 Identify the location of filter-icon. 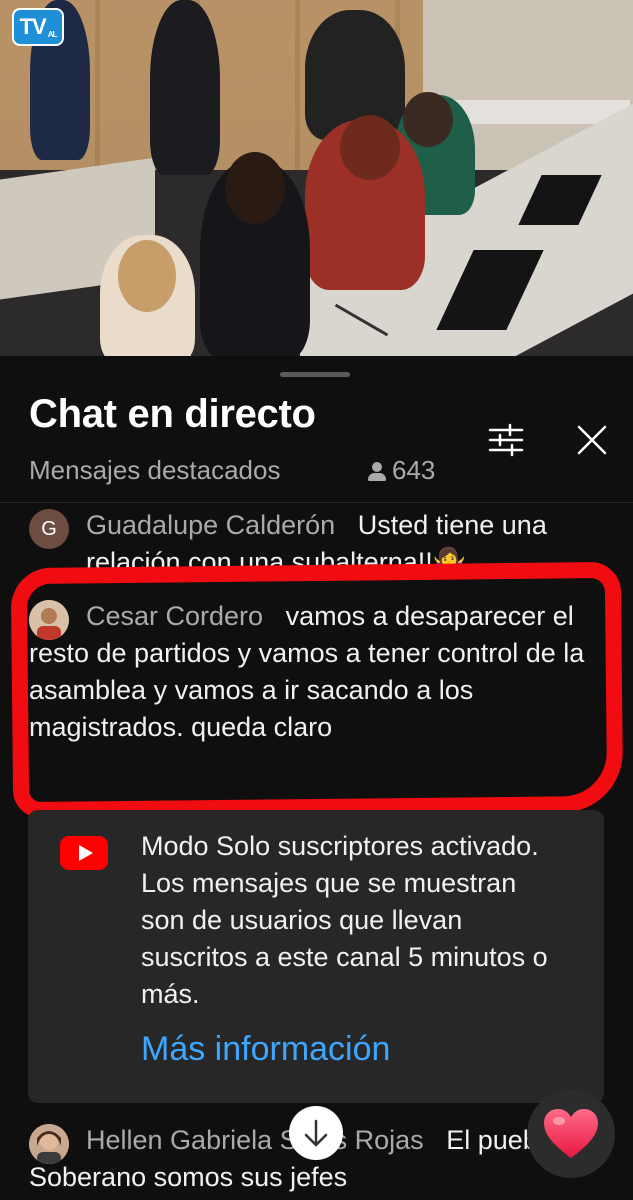
(506, 440).